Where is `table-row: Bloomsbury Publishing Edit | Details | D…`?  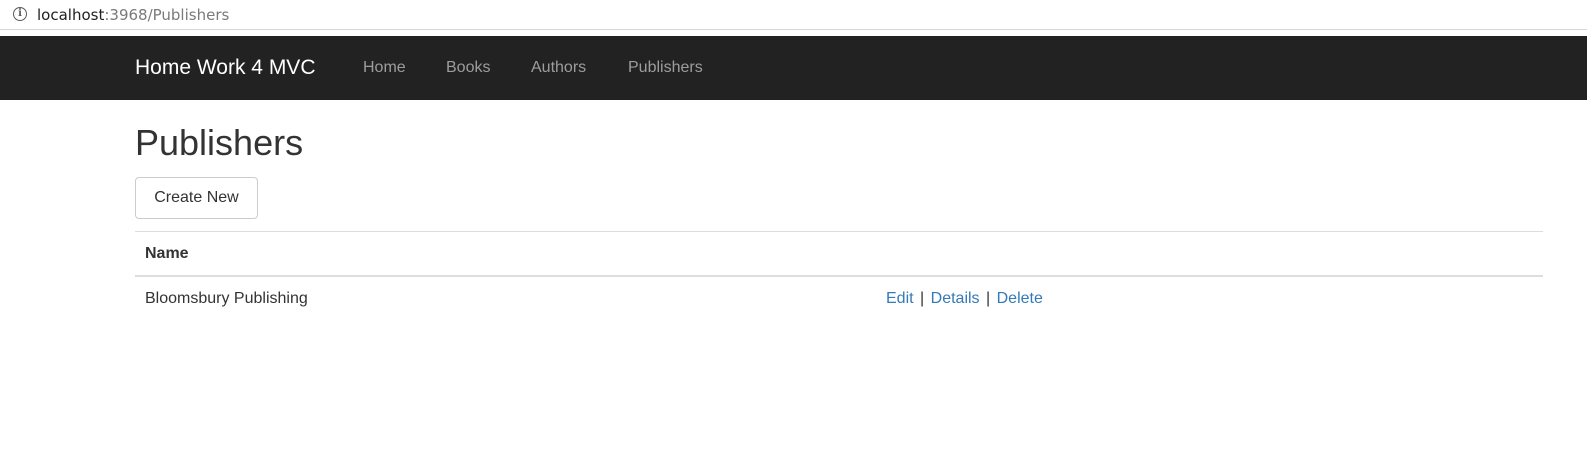
table-row: Bloomsbury Publishing Edit | Details | D… is located at coordinates (839, 298).